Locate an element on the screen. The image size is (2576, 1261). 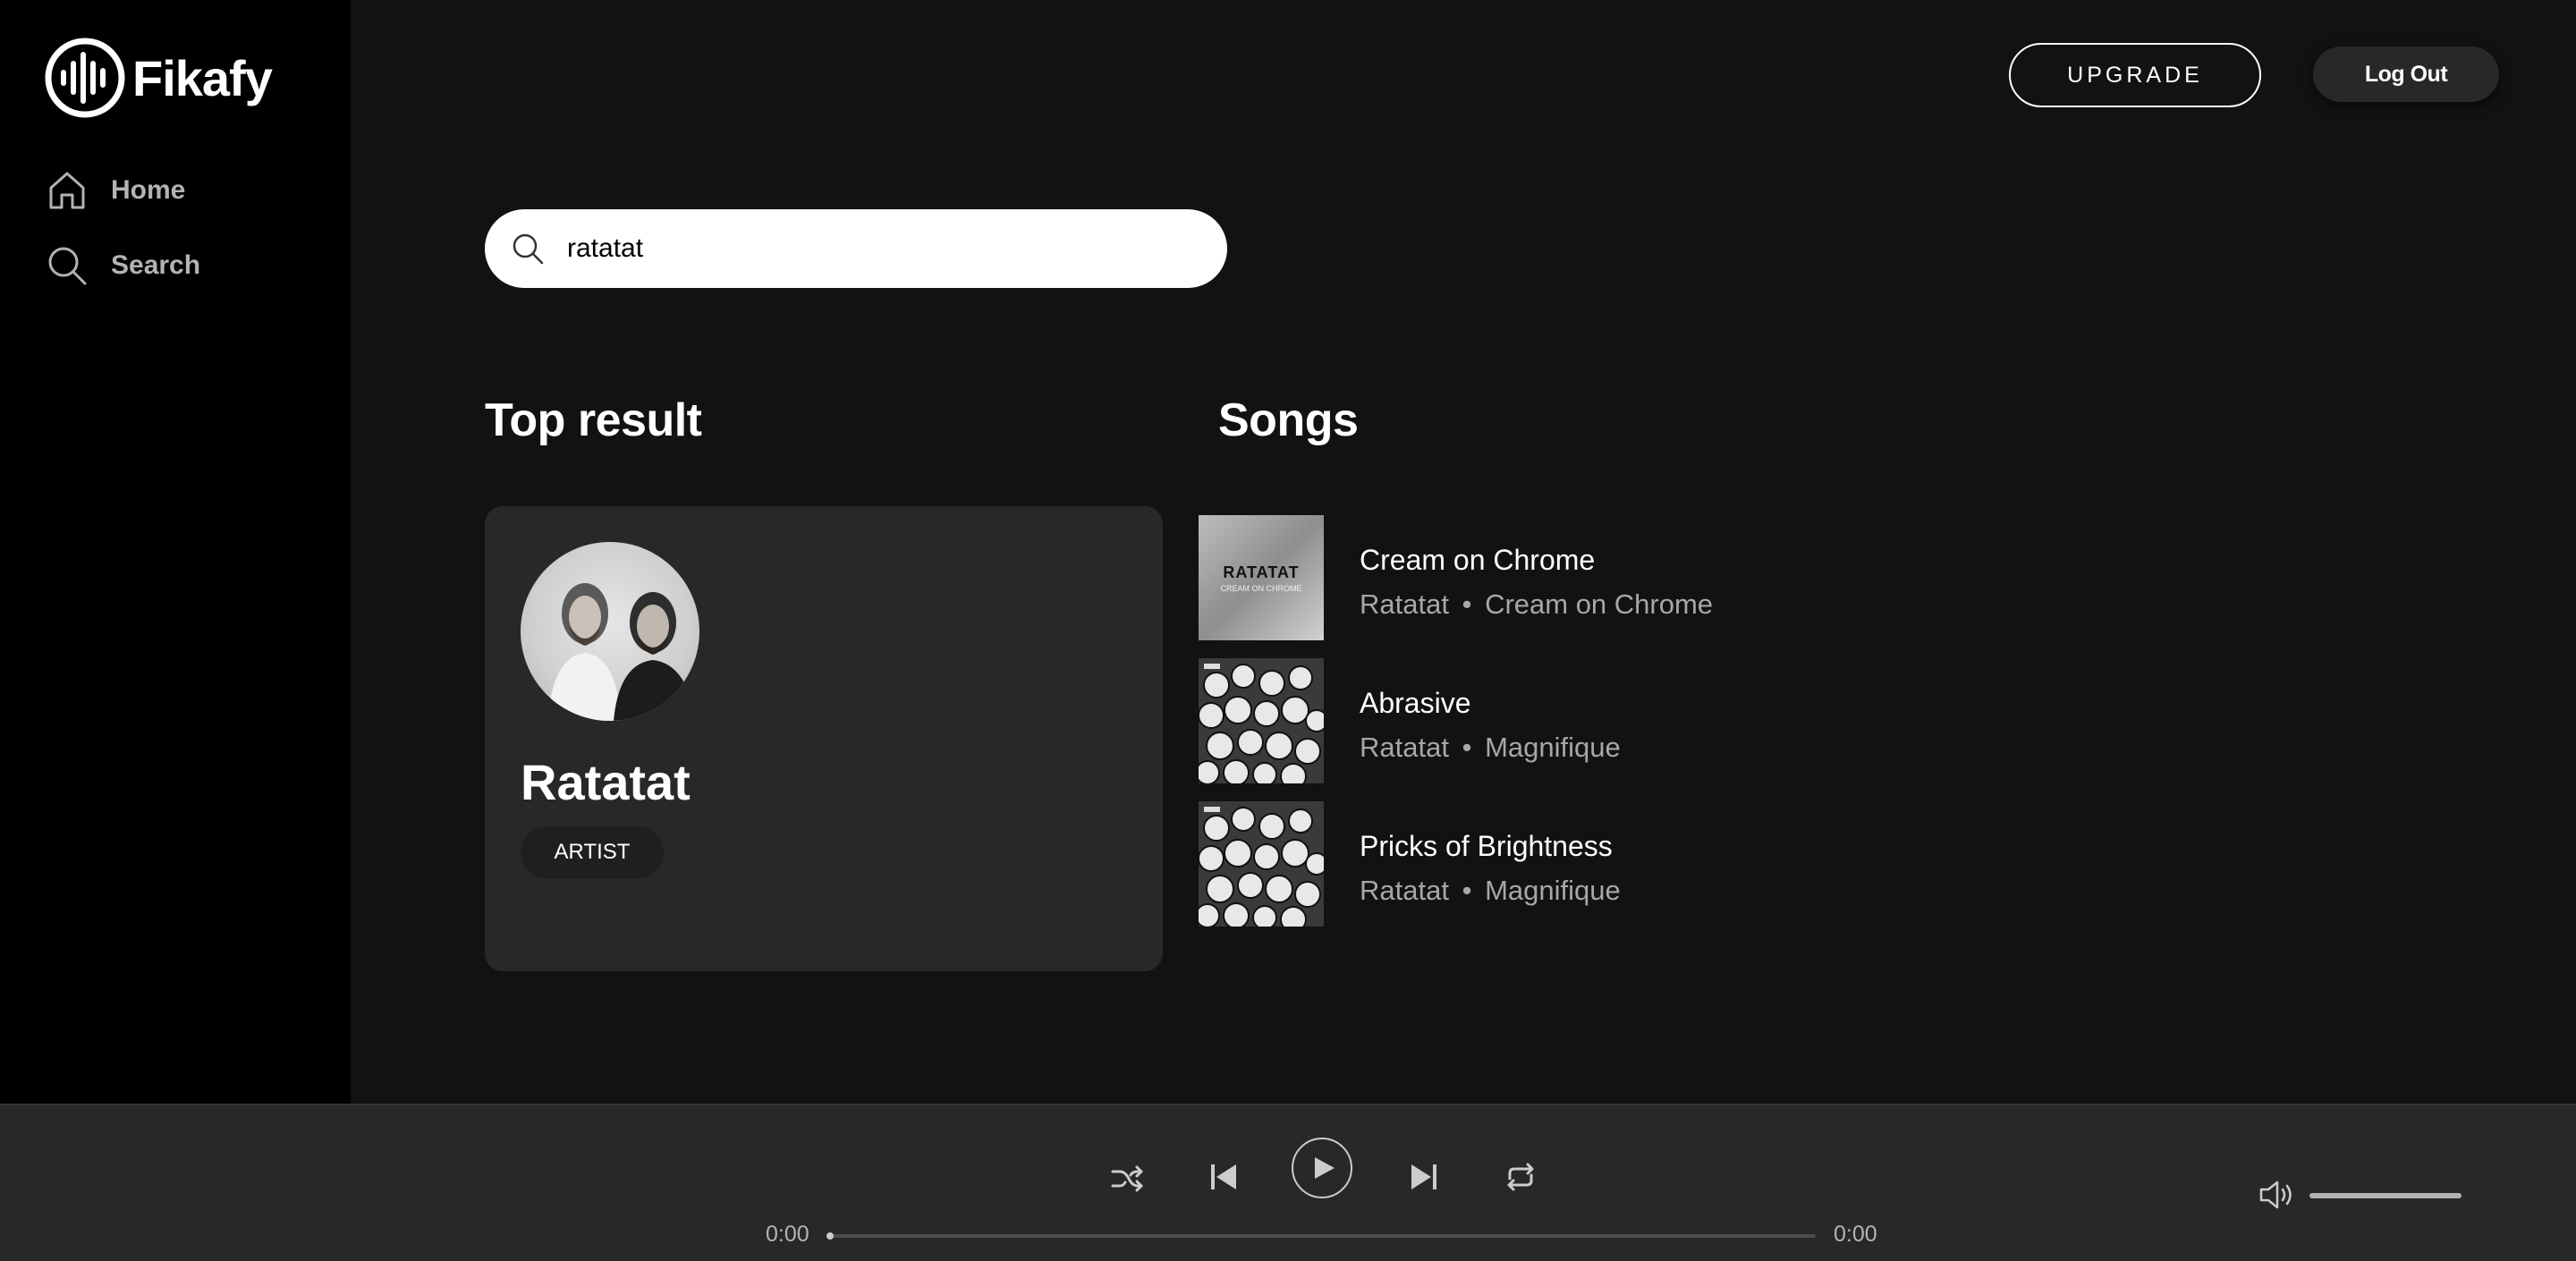
search-bar is located at coordinates (856, 248).